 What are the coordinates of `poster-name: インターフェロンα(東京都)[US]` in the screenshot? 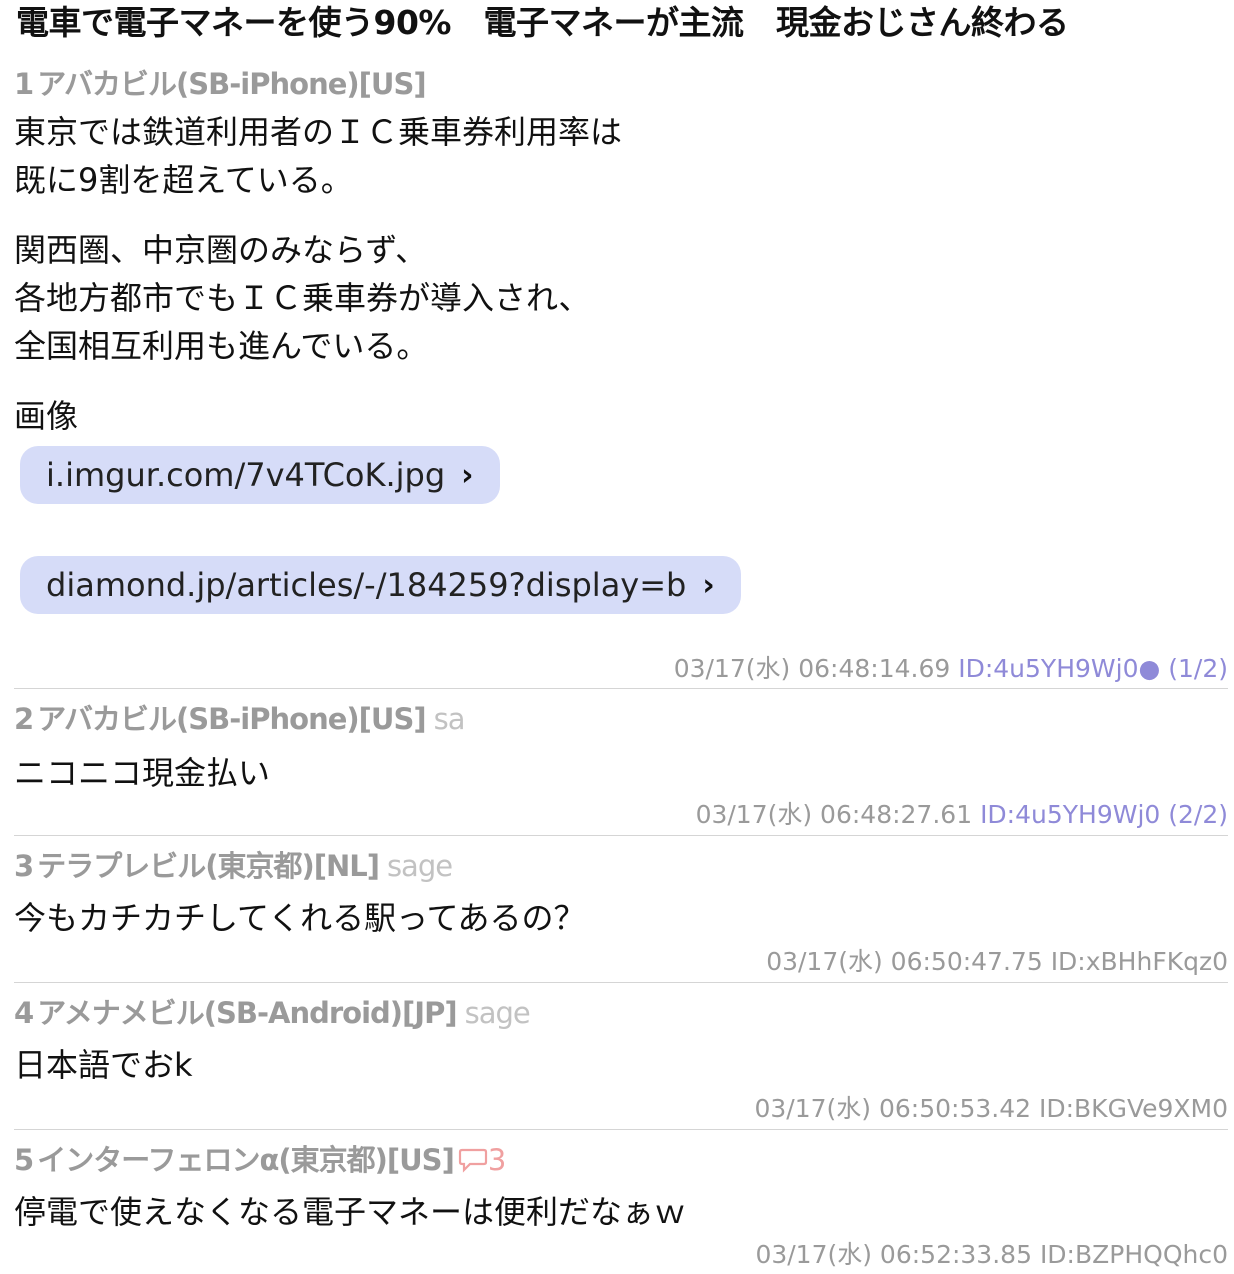 It's located at (246, 1160).